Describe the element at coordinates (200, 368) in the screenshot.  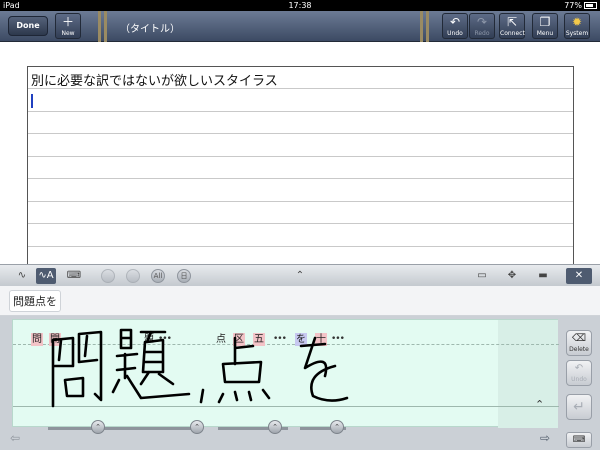
I see `handwriting-strokes` at that location.